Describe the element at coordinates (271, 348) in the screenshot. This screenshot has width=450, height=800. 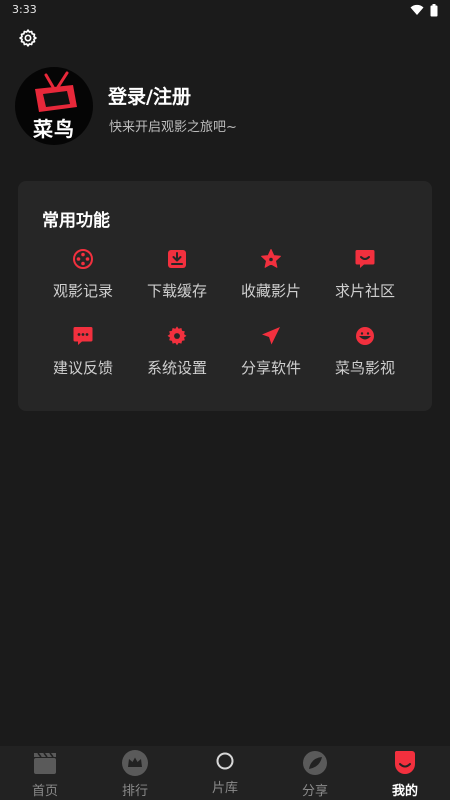
I see `function-share-app: 分享软件` at that location.